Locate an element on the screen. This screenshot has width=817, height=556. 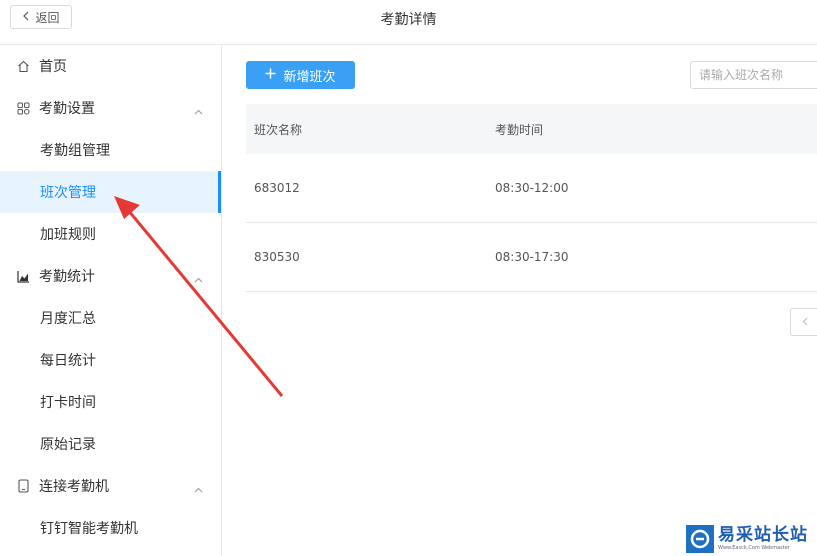
nav-home: 首页 is located at coordinates (110, 66).